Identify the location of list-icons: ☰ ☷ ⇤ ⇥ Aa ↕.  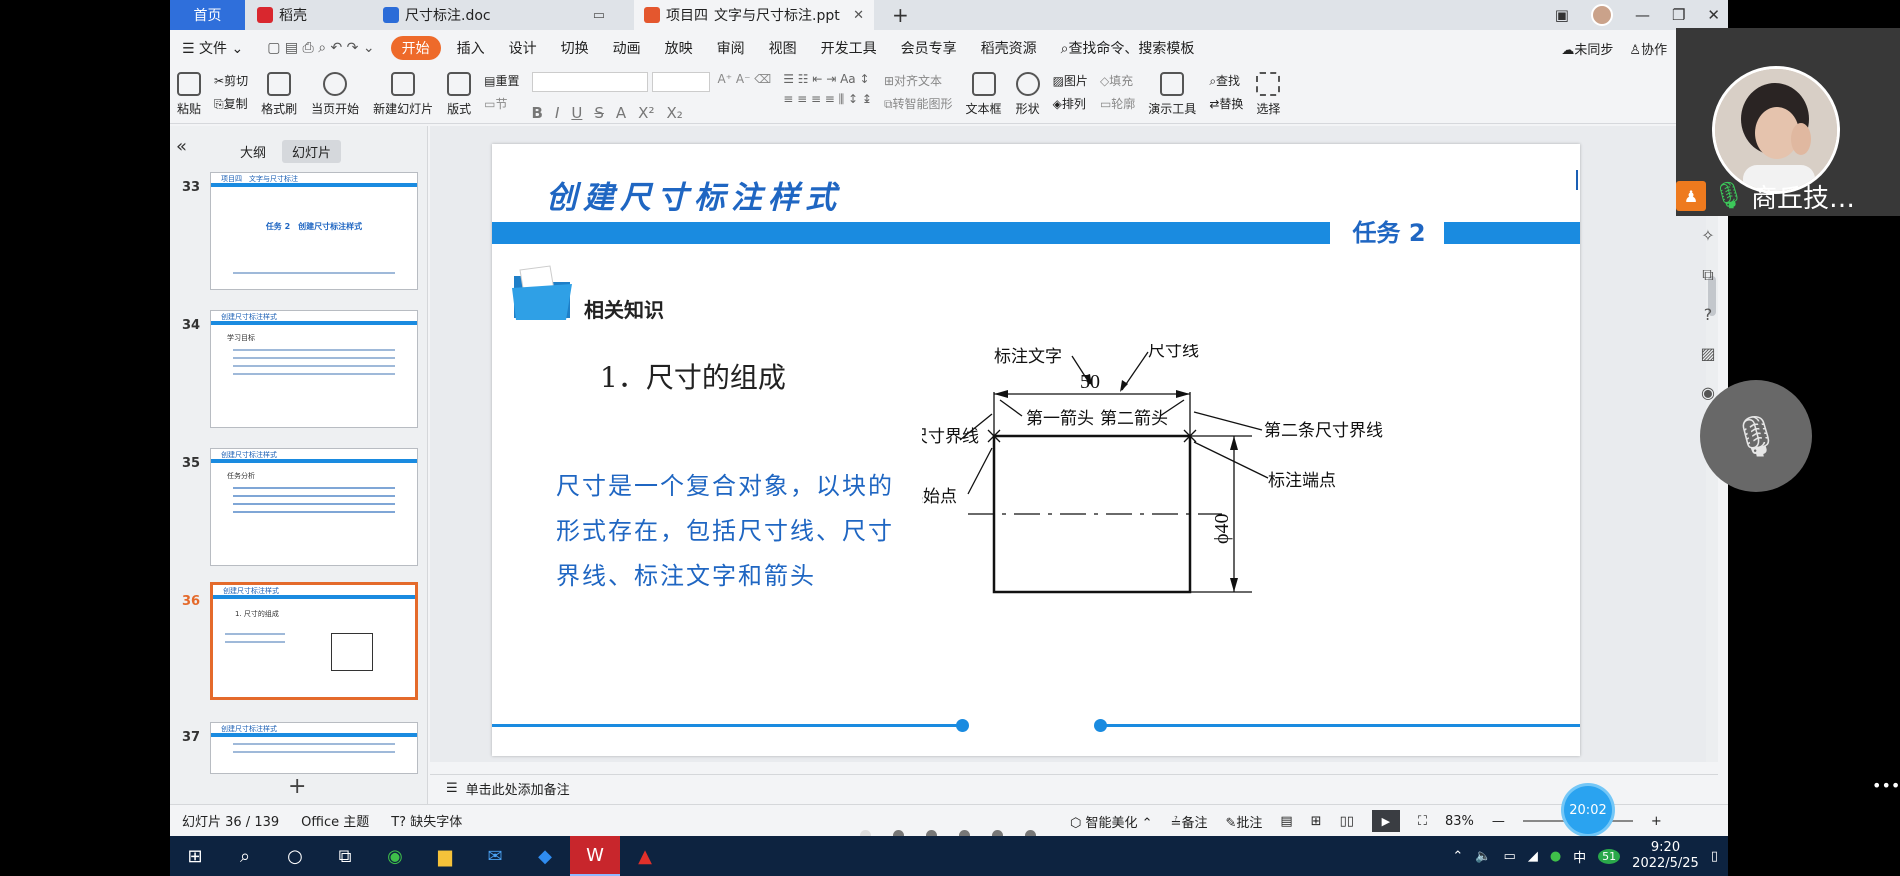
(827, 79).